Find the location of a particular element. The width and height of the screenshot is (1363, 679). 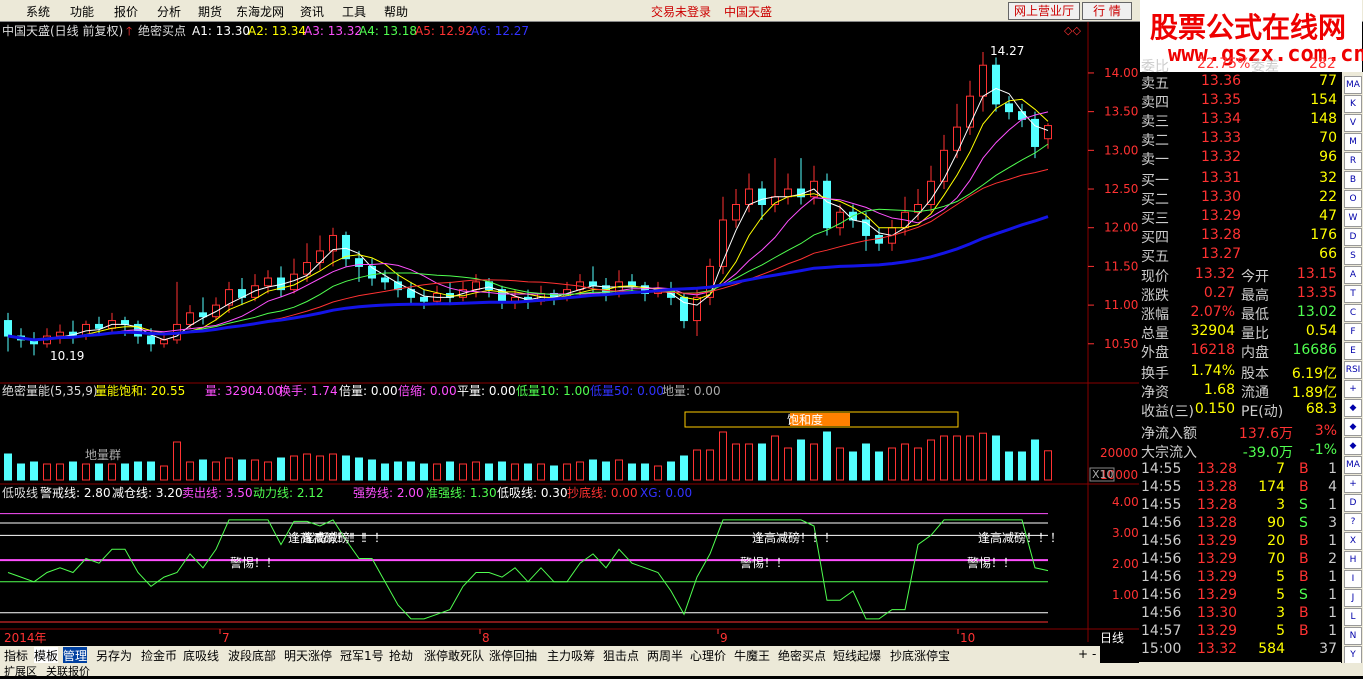

side-tool-icon: ? is located at coordinates (1353, 522).